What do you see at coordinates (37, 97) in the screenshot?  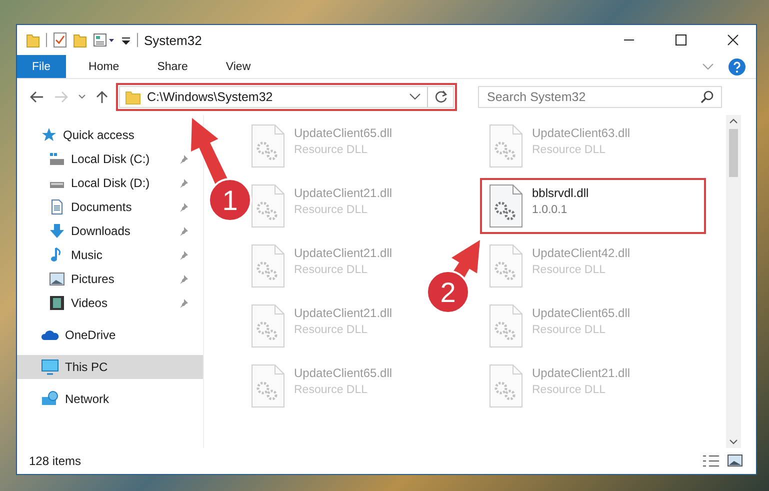 I see `back-arrow-icon` at bounding box center [37, 97].